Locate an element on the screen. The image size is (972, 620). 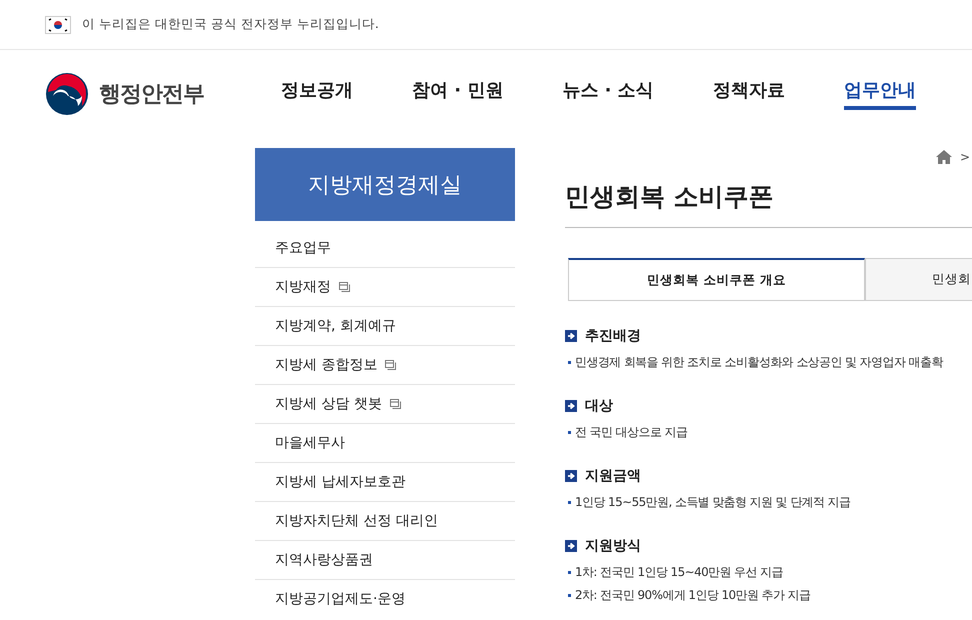
section-heading: 추진배경 is located at coordinates (613, 336).